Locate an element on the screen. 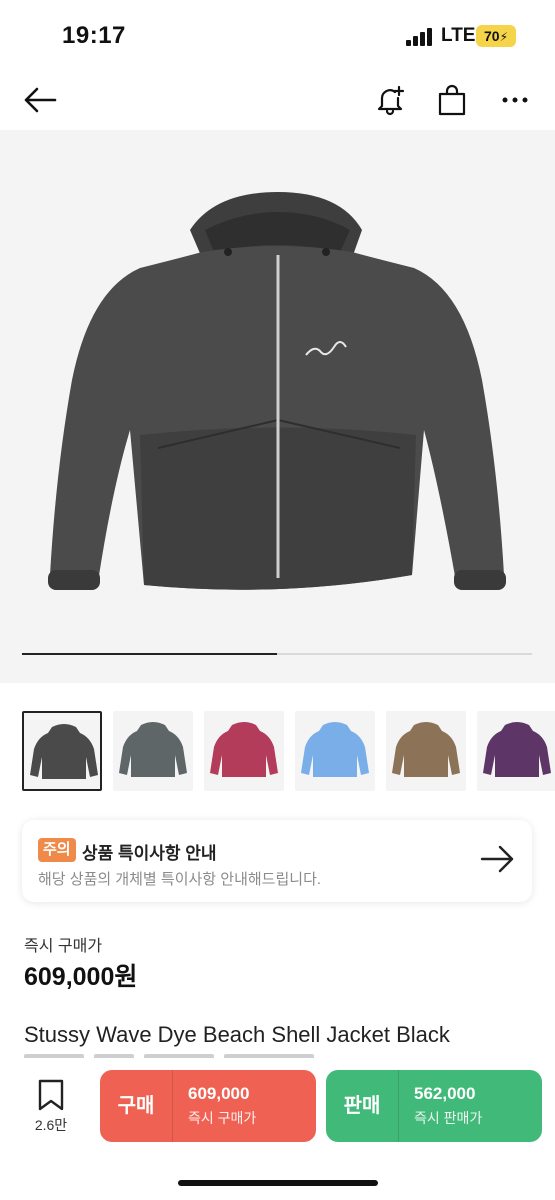  sell-label: 판매 is located at coordinates (362, 1106).